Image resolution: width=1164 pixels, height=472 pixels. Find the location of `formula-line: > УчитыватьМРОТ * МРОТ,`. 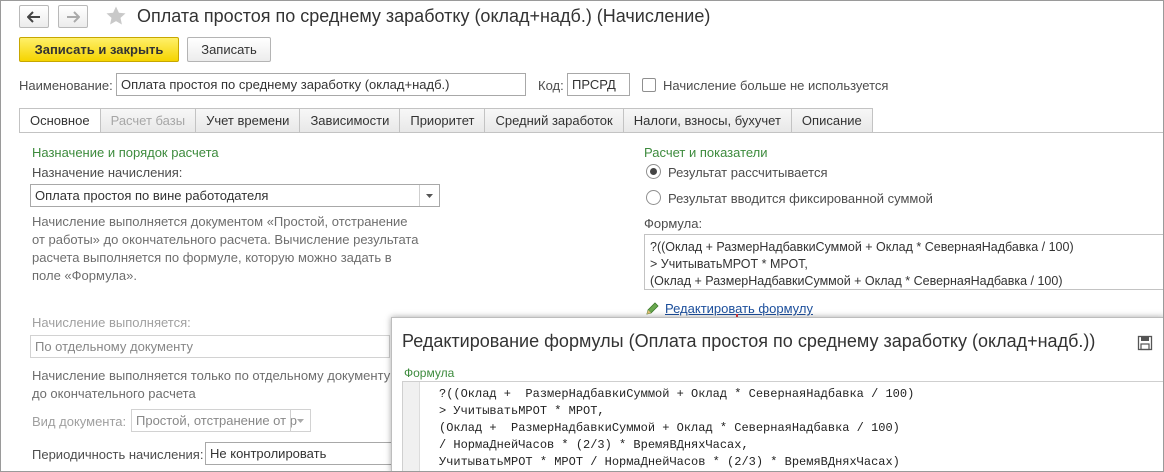

formula-line: > УчитыватьМРОТ * МРОТ, is located at coordinates (729, 264).